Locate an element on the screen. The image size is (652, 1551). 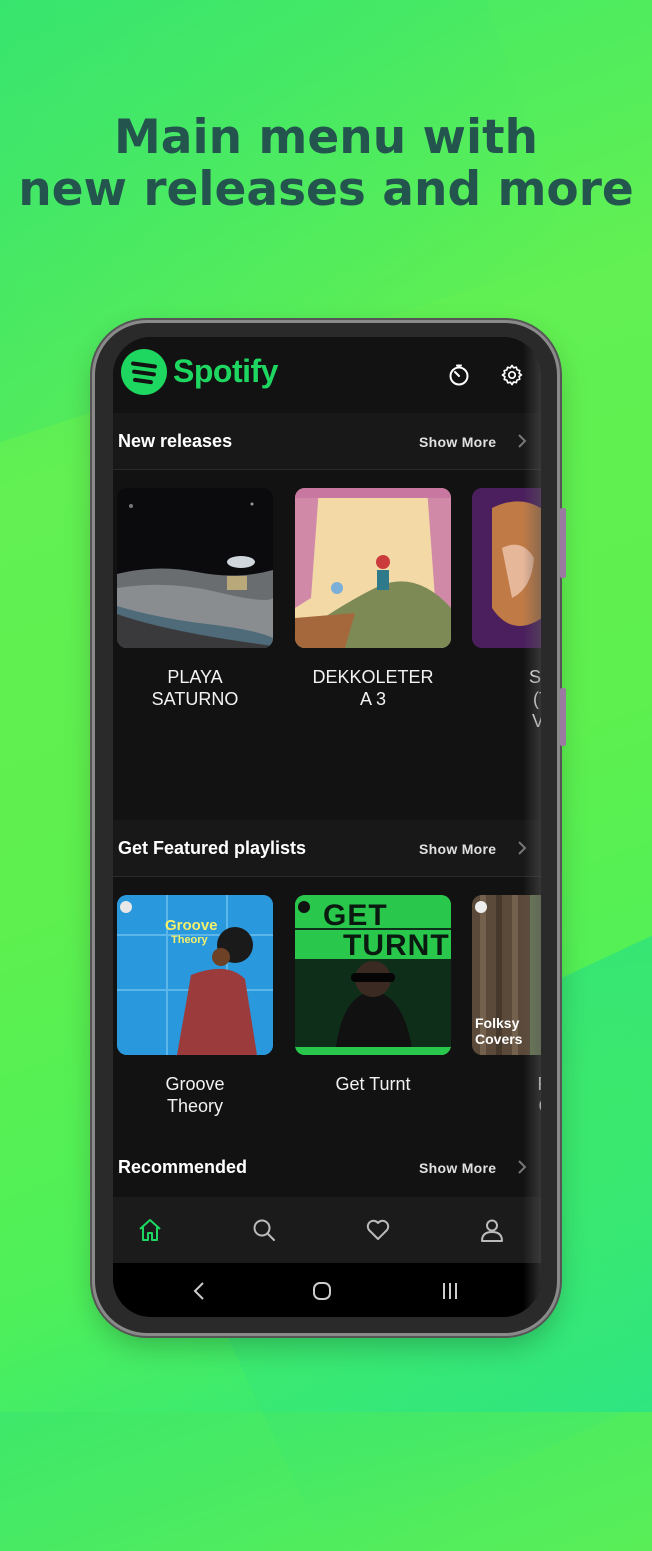
playlist-cover: Groove Theory is located at coordinates (195, 975).